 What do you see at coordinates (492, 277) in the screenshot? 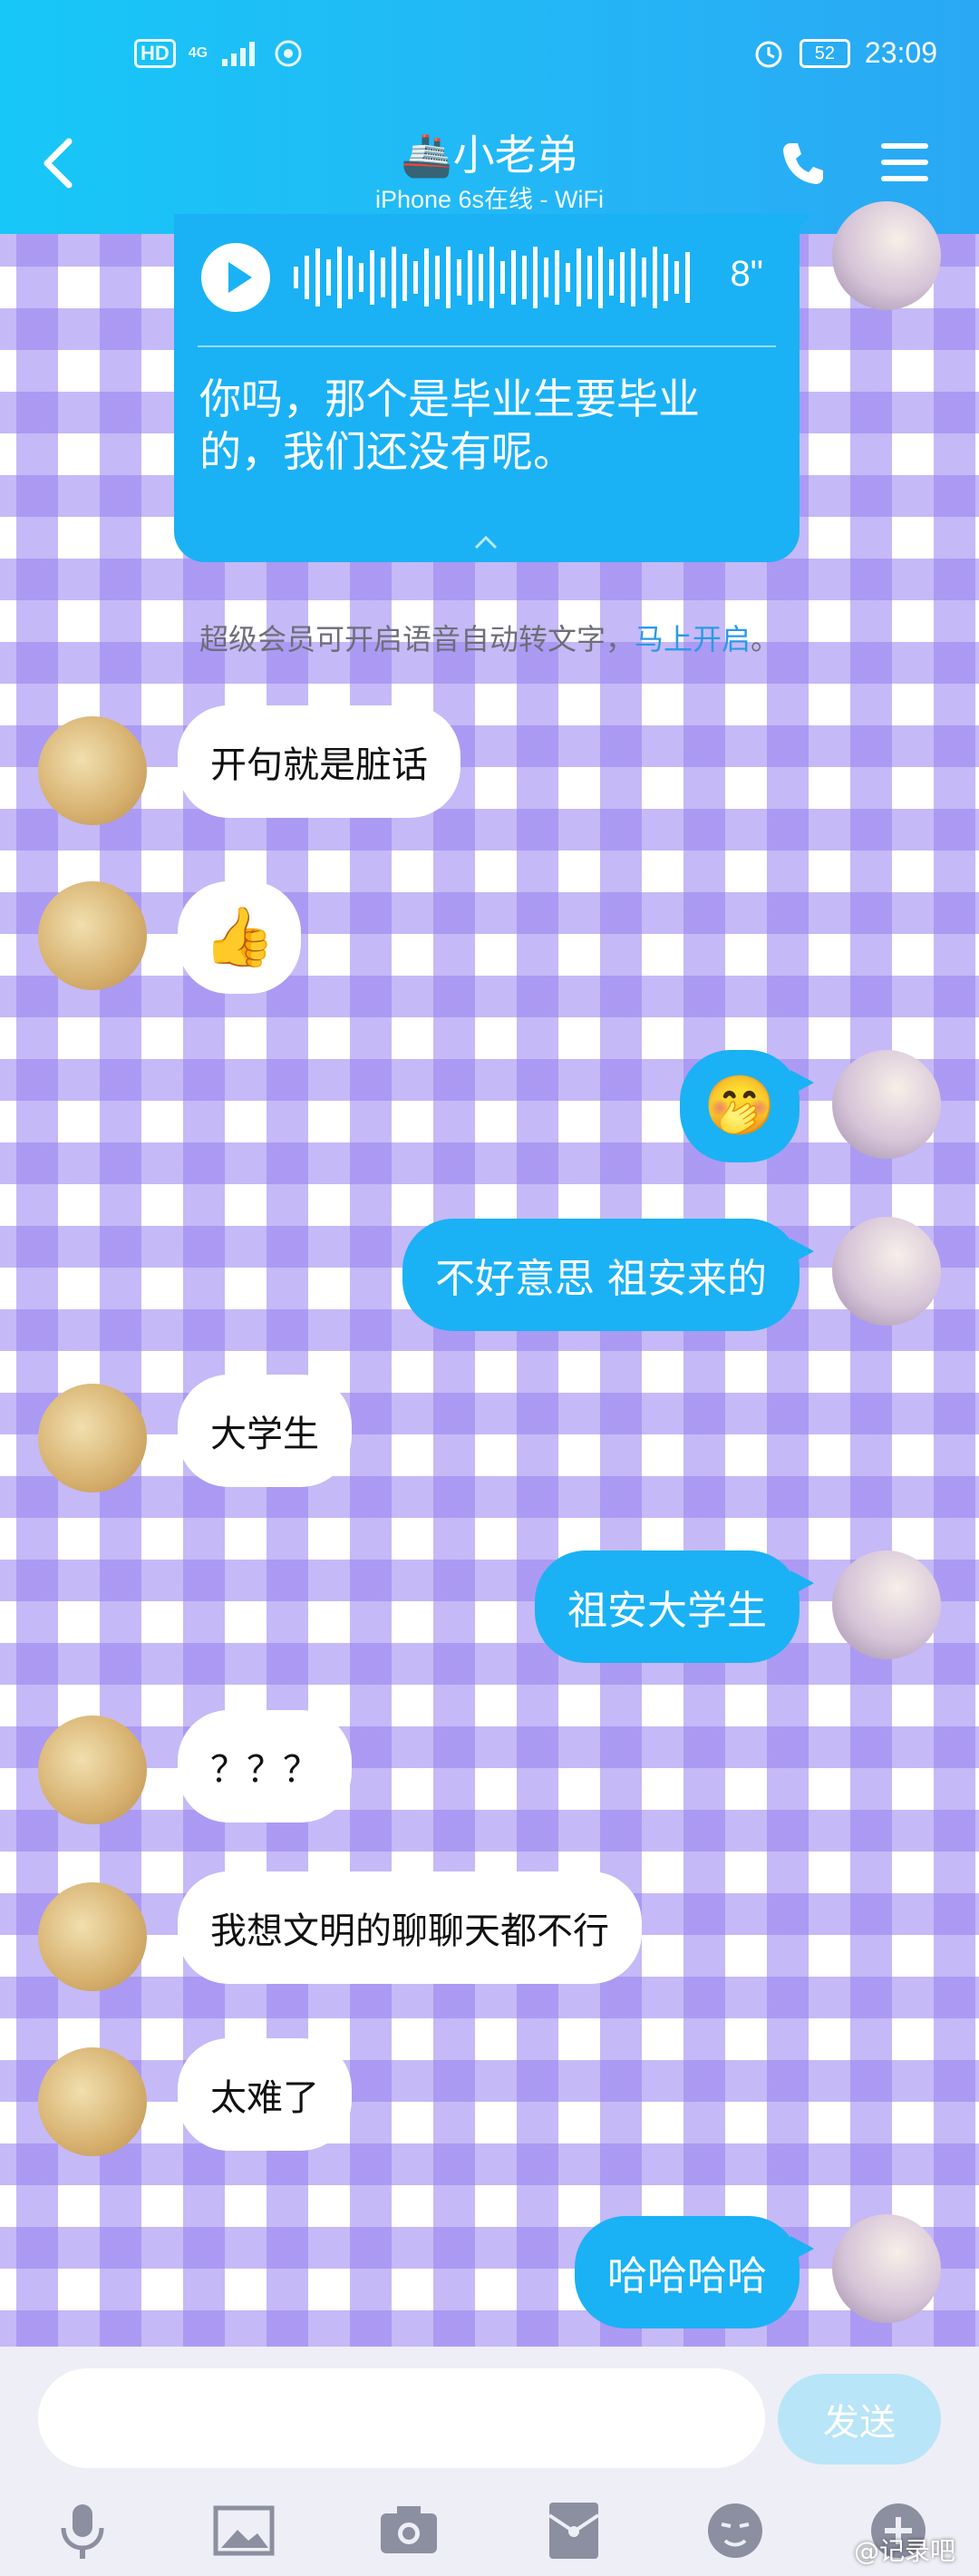
I see `waveform` at bounding box center [492, 277].